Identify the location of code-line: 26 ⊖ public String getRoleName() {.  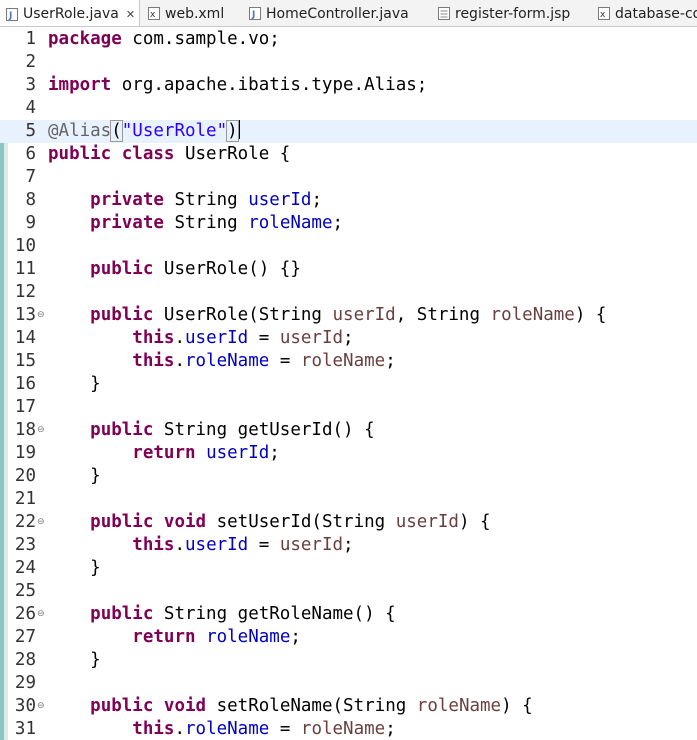
(348, 614).